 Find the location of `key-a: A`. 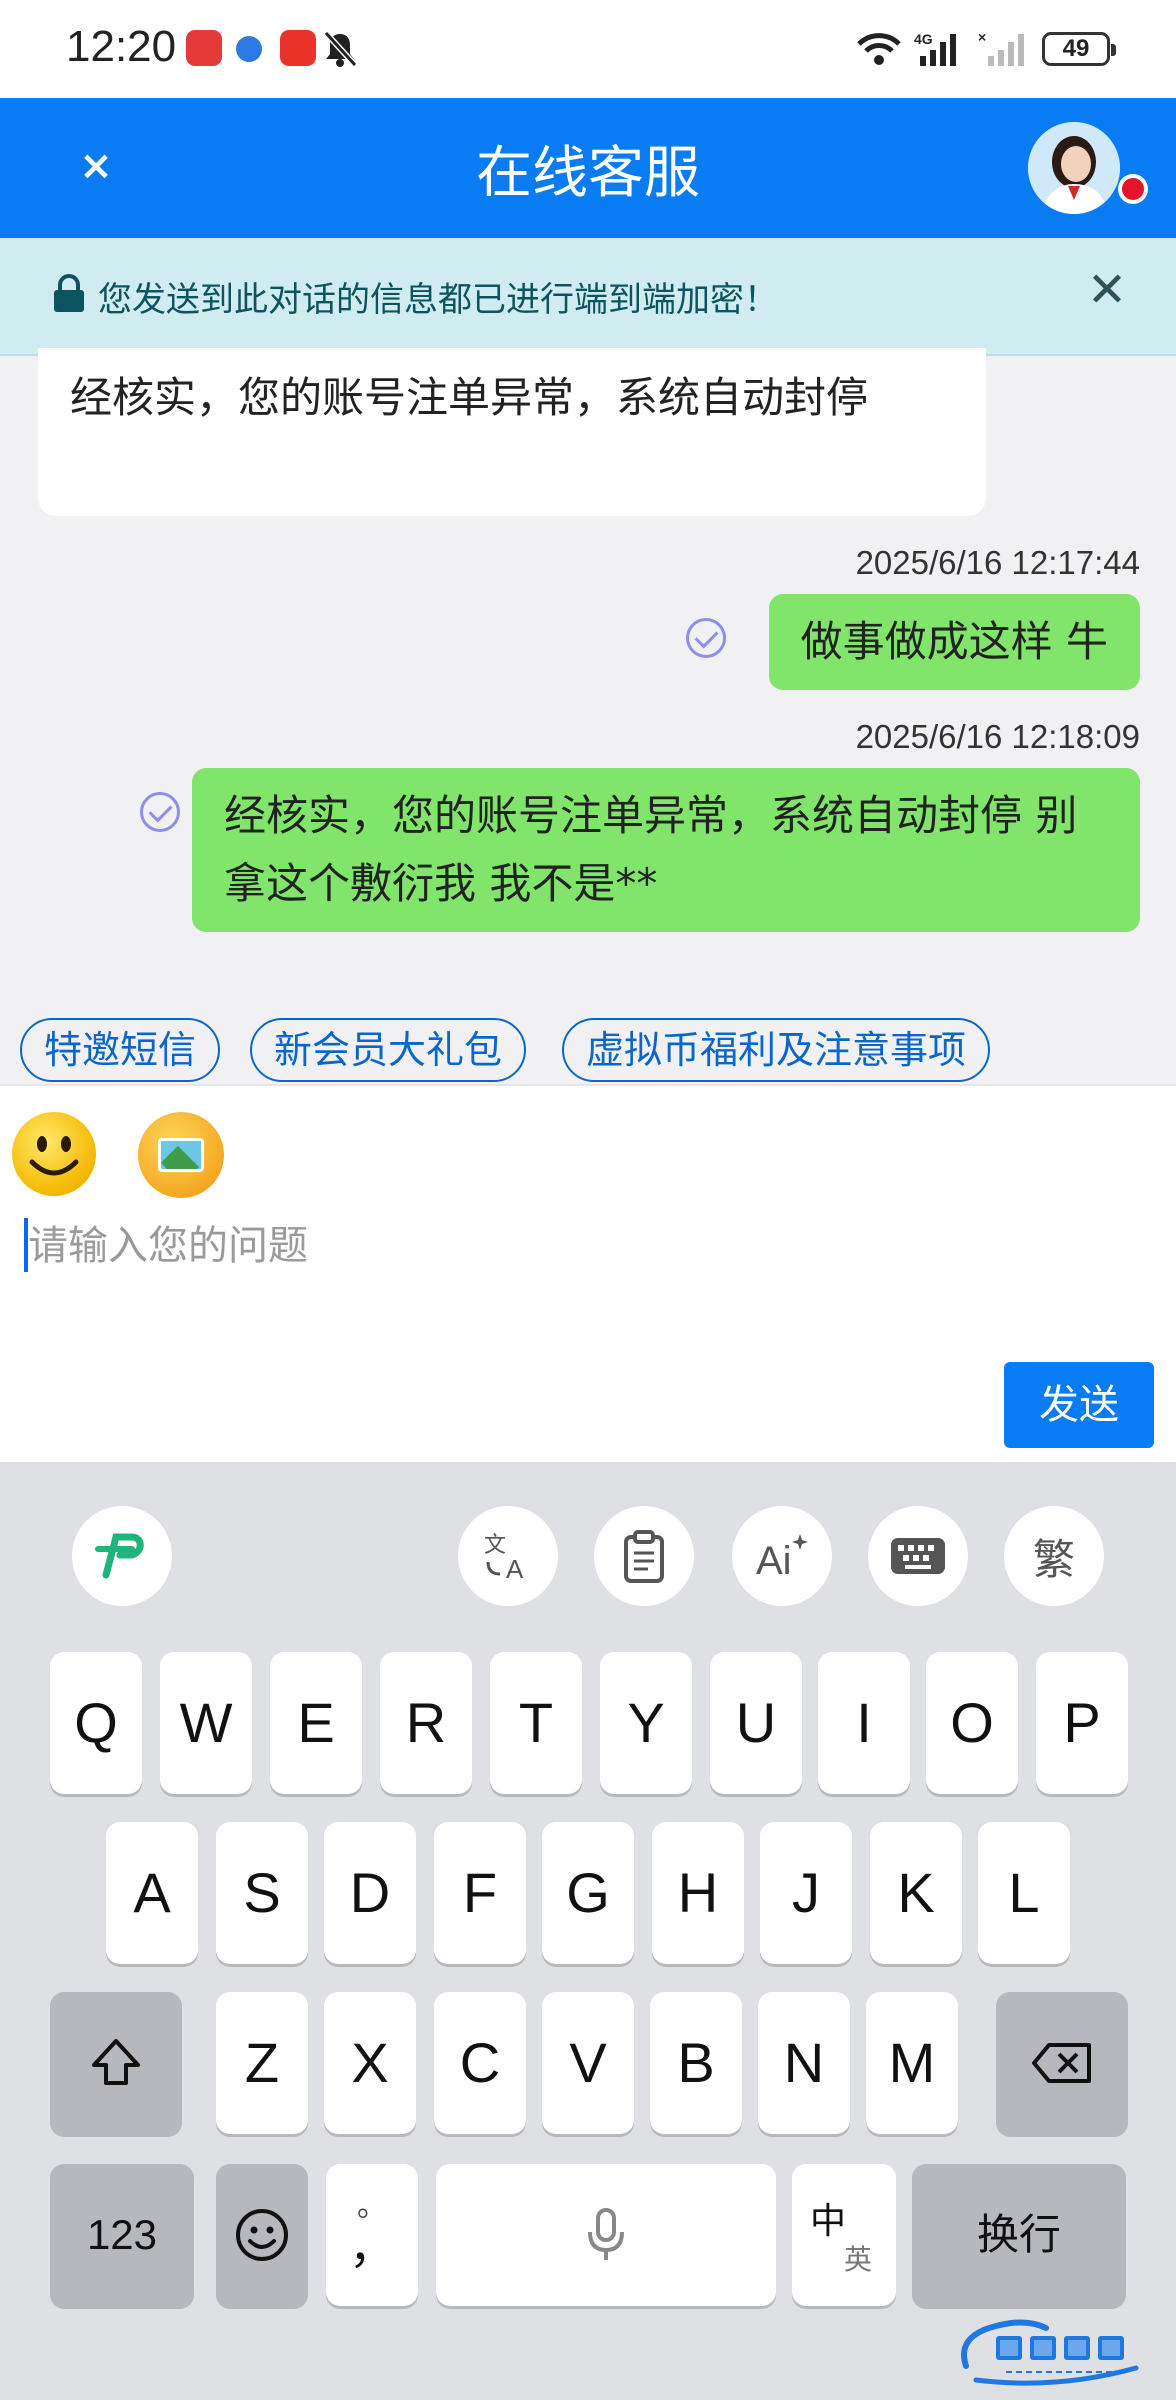

key-a: A is located at coordinates (152, 1893).